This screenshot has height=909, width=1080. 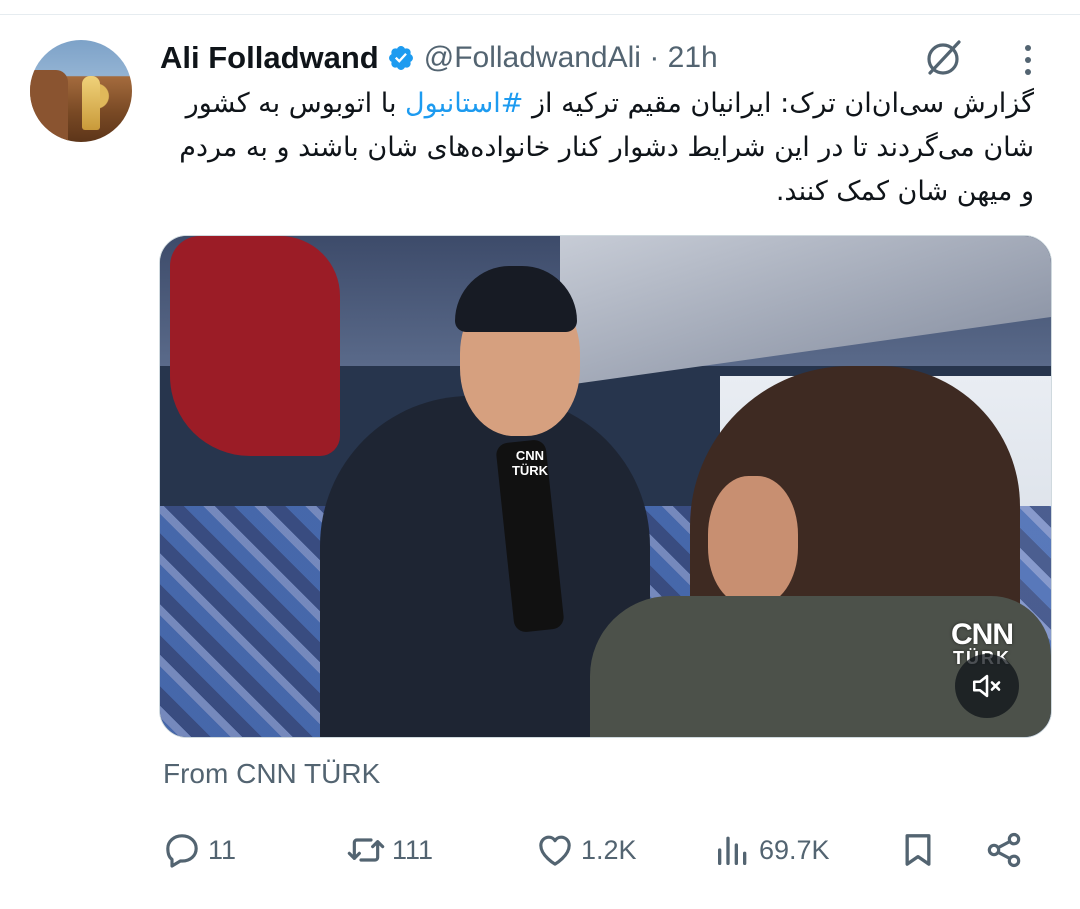 I want to click on channel-logo-line-1: CNN, so click(x=982, y=634).